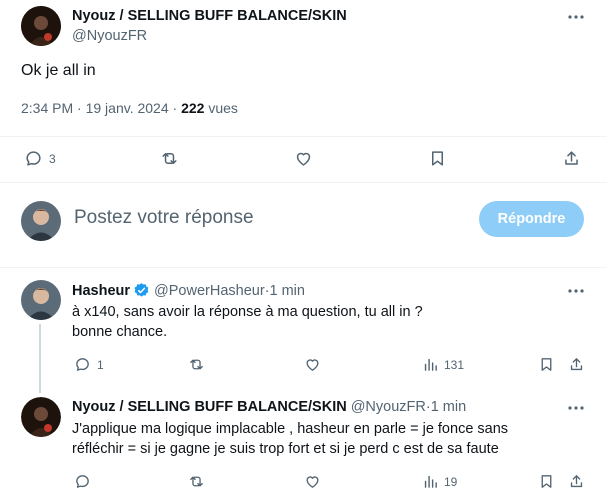  Describe the element at coordinates (52, 158) in the screenshot. I see `reply-count: 3` at that location.